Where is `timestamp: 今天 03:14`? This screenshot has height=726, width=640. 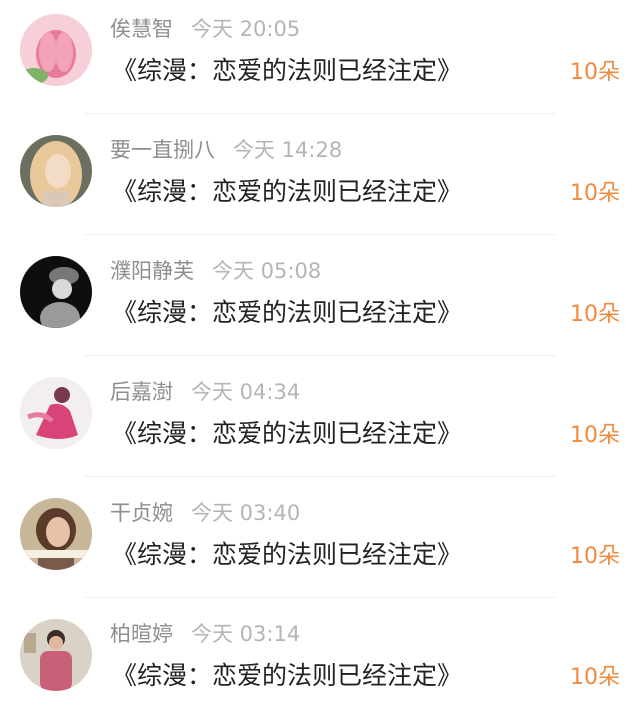 timestamp: 今天 03:14 is located at coordinates (246, 634).